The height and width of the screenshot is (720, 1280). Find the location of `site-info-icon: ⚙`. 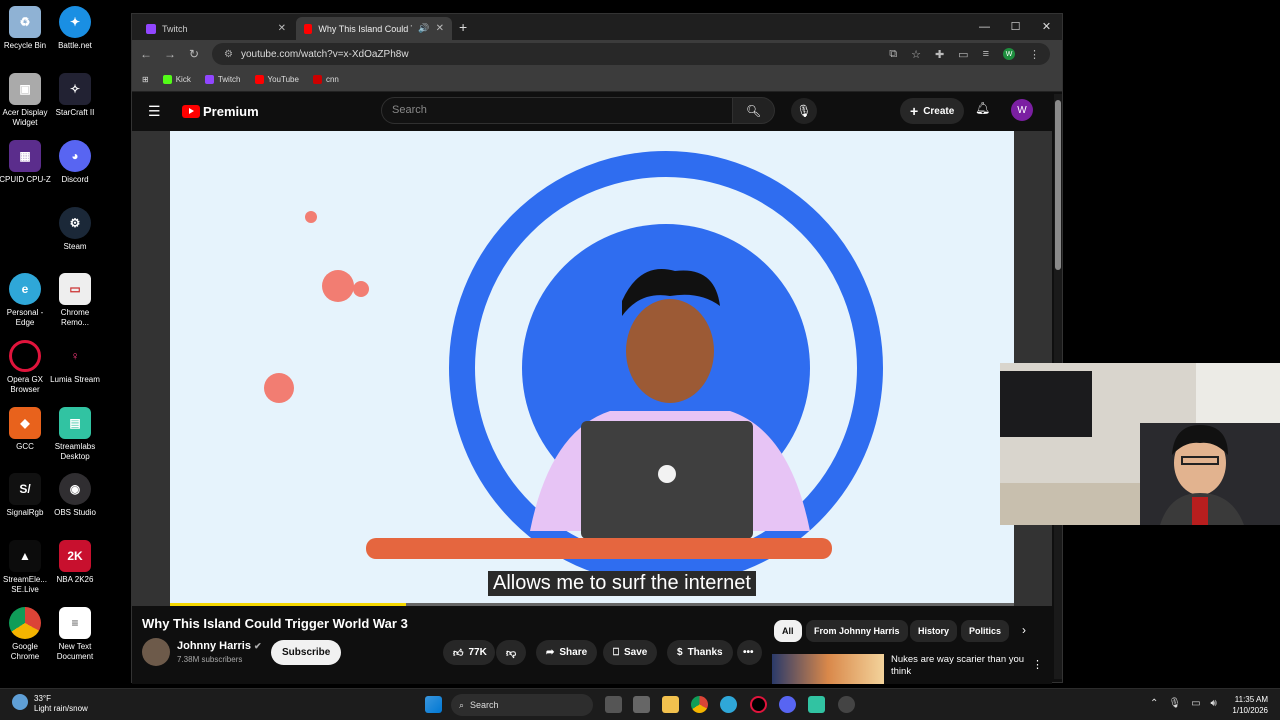

site-info-icon: ⚙ is located at coordinates (228, 54).